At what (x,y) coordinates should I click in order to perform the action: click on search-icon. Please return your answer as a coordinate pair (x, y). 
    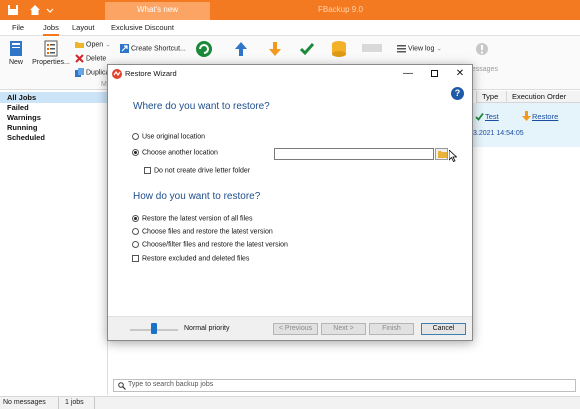
    Looking at the image, I should click on (122, 386).